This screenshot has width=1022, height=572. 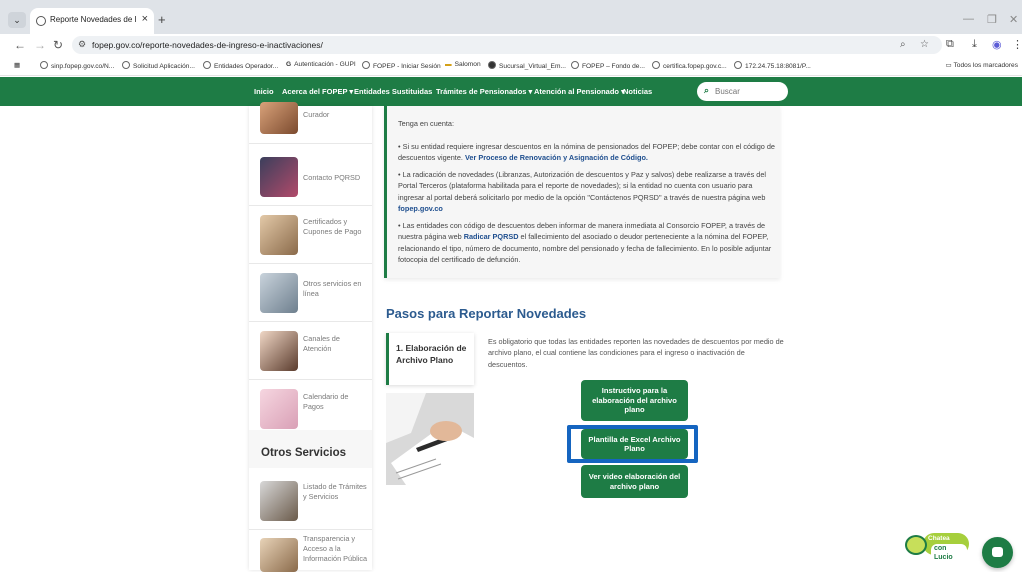 What do you see at coordinates (916, 545) in the screenshot?
I see `mascot-icon` at bounding box center [916, 545].